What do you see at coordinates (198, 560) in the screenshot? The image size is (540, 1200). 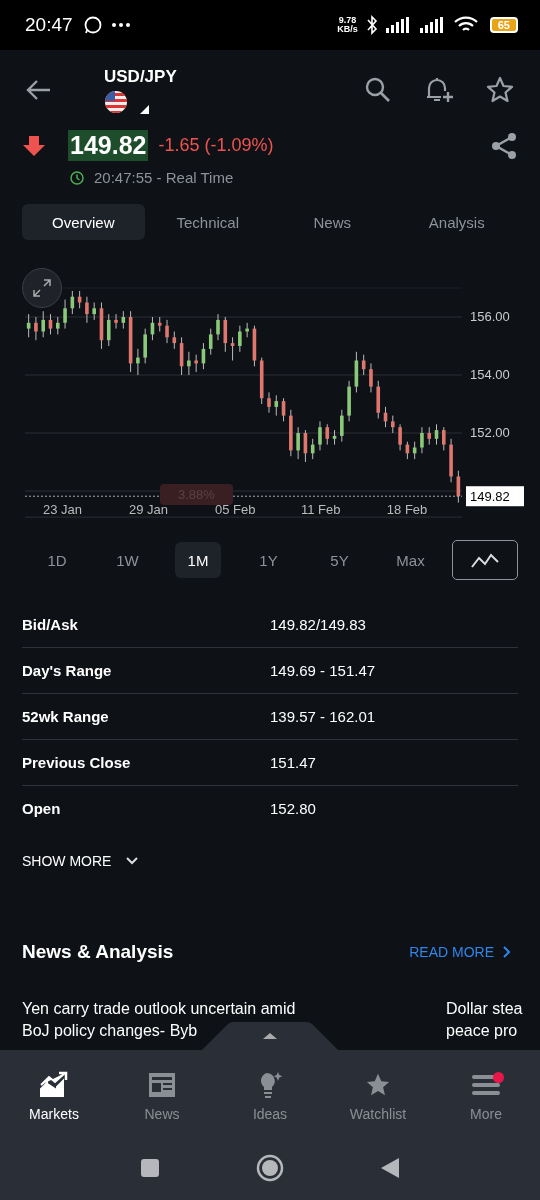 I see `range-button: 1M` at bounding box center [198, 560].